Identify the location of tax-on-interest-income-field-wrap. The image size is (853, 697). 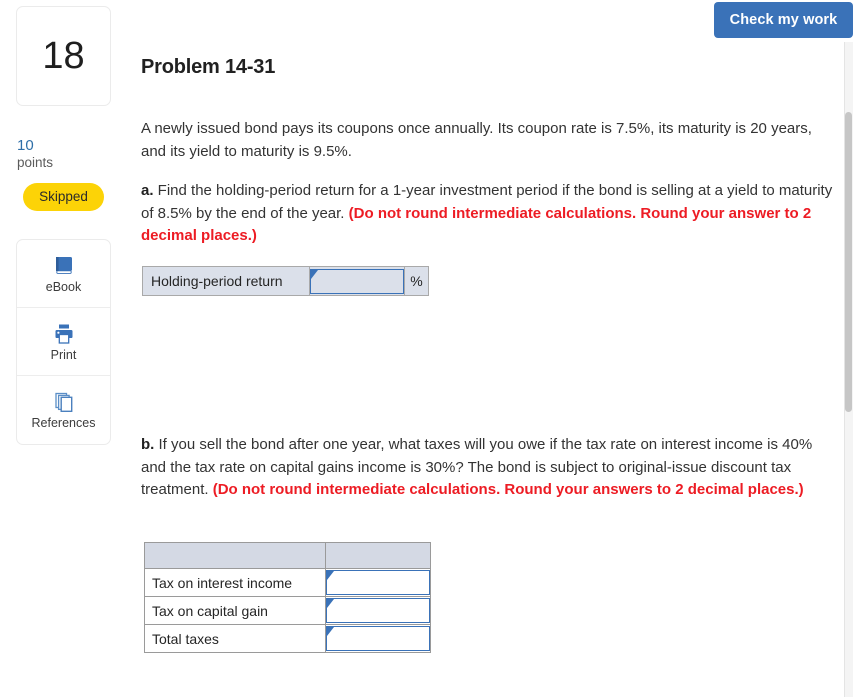
(378, 582).